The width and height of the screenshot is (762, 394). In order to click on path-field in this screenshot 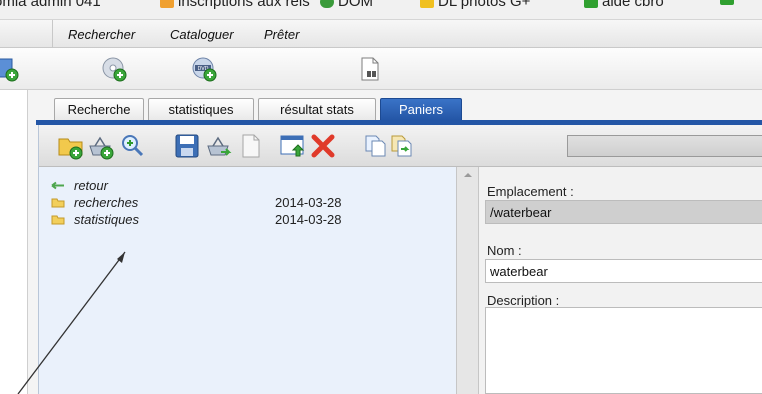, I will do `click(664, 146)`.